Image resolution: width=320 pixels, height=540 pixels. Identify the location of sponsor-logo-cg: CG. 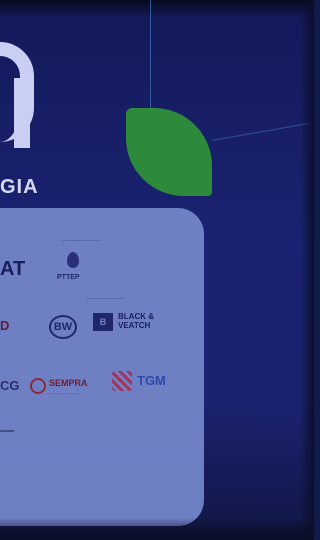
(10, 385).